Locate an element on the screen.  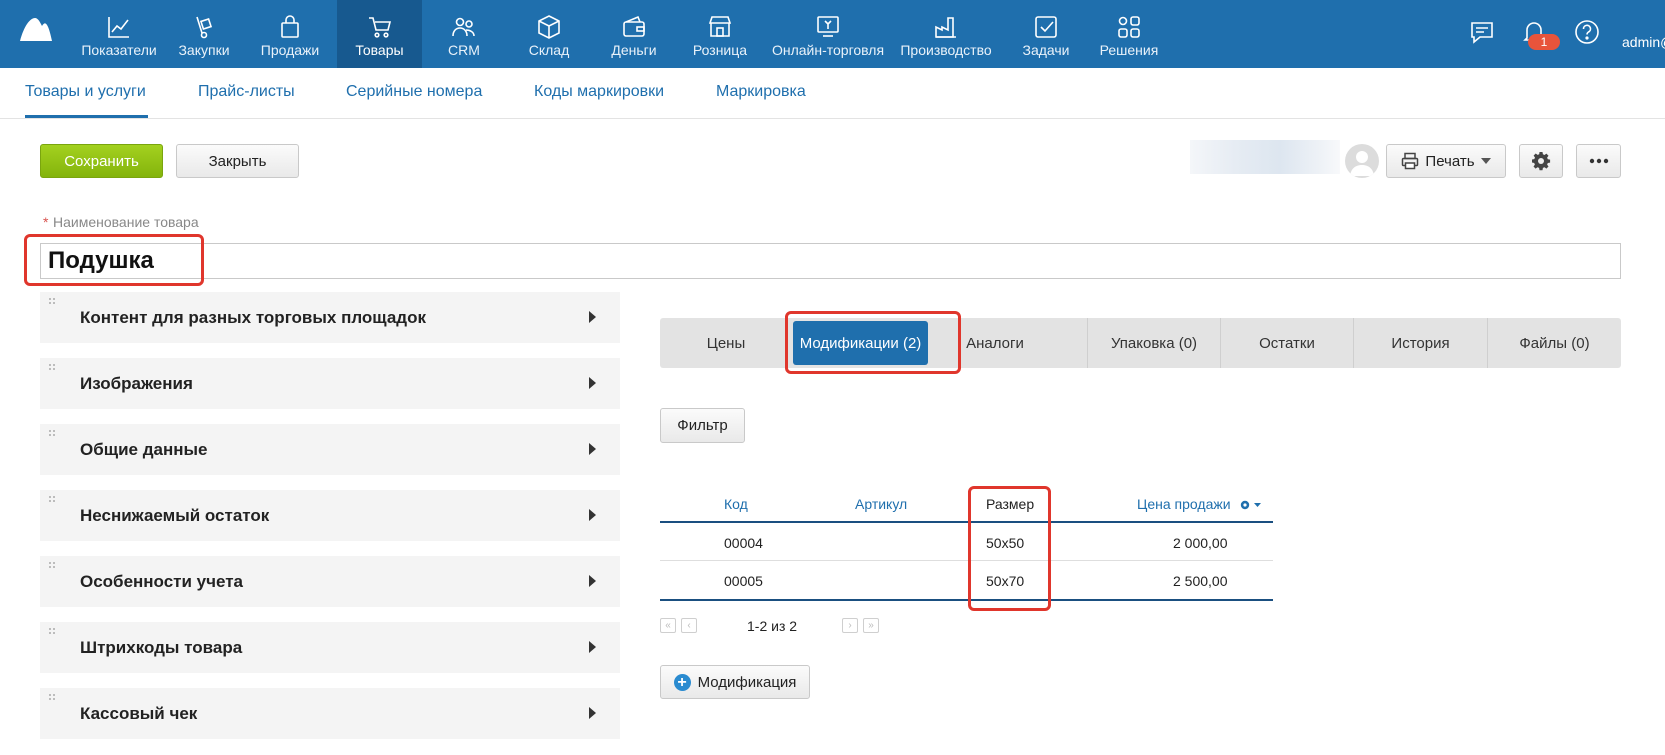
product-name-input: Подушка is located at coordinates (830, 261).